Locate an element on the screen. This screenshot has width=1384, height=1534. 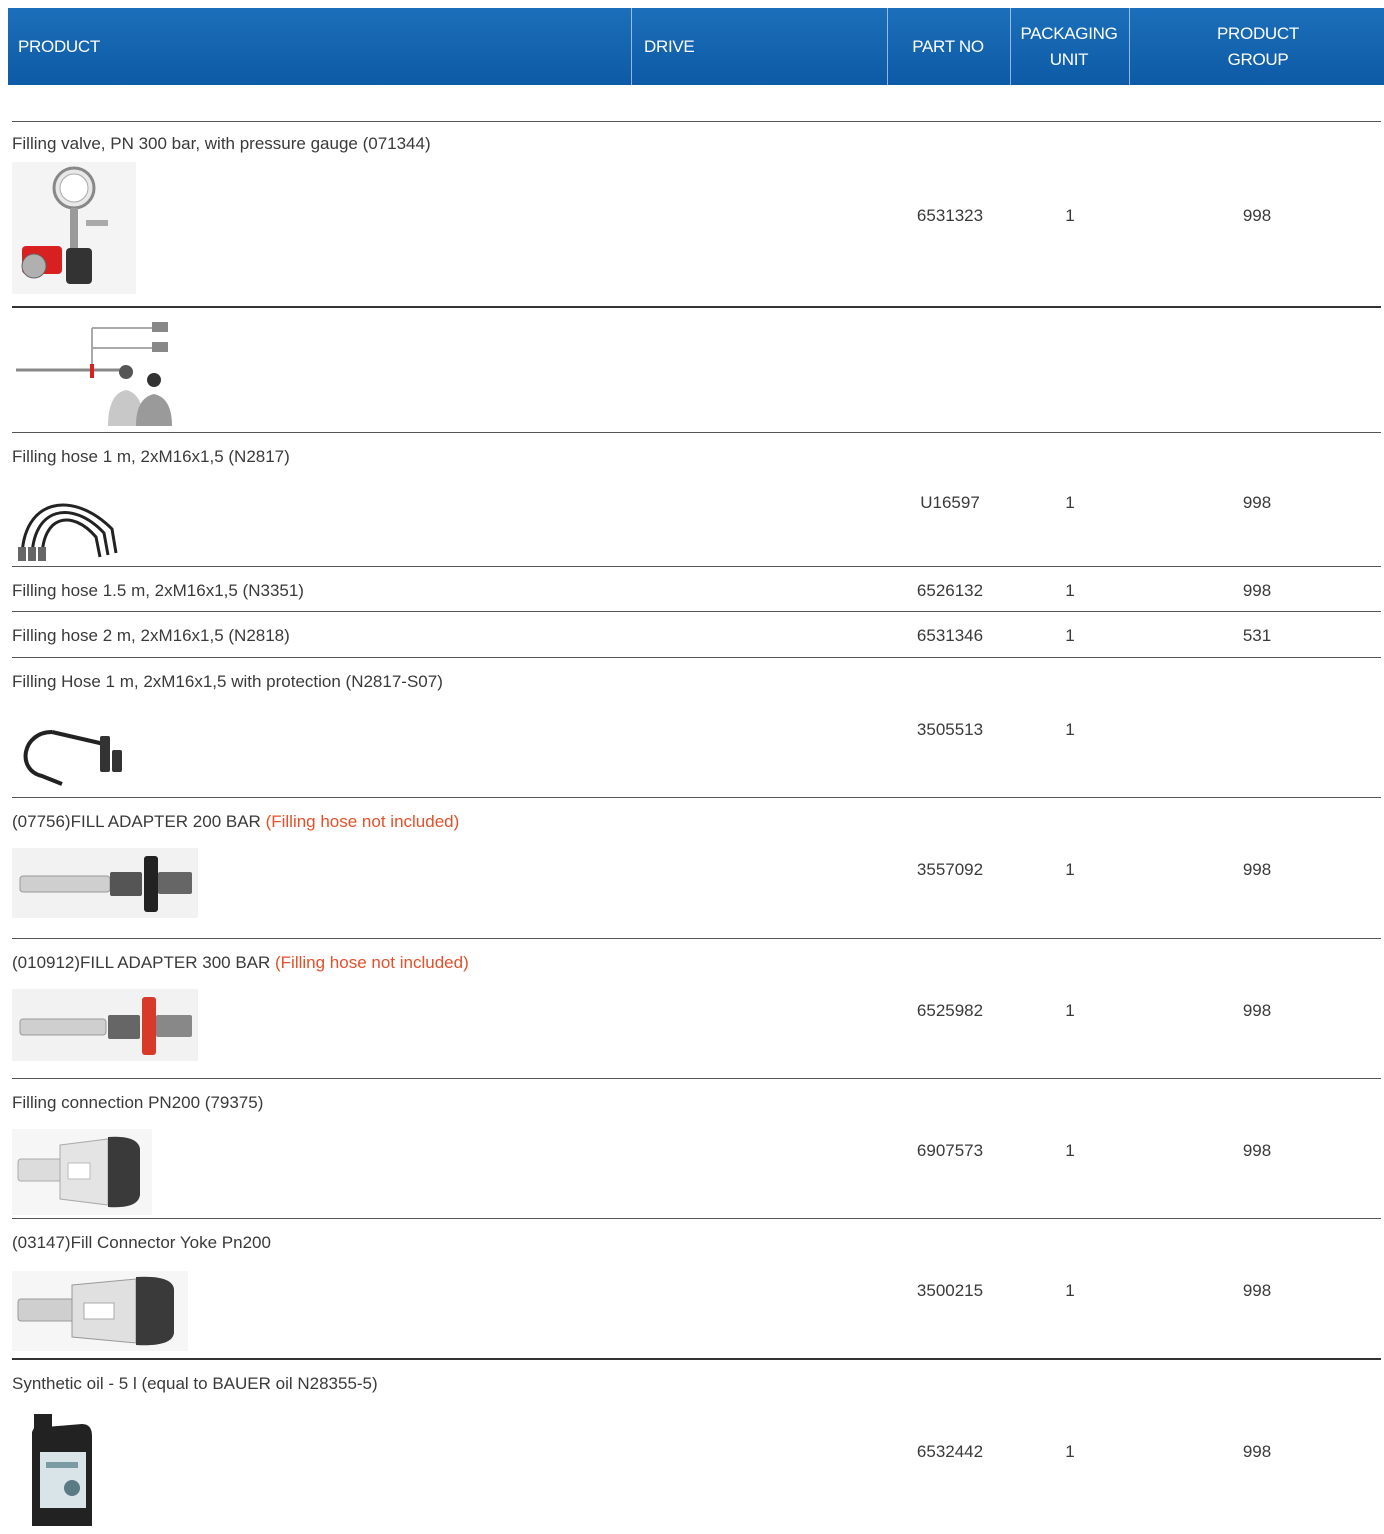
header-part-no: PART NO is located at coordinates (948, 46).